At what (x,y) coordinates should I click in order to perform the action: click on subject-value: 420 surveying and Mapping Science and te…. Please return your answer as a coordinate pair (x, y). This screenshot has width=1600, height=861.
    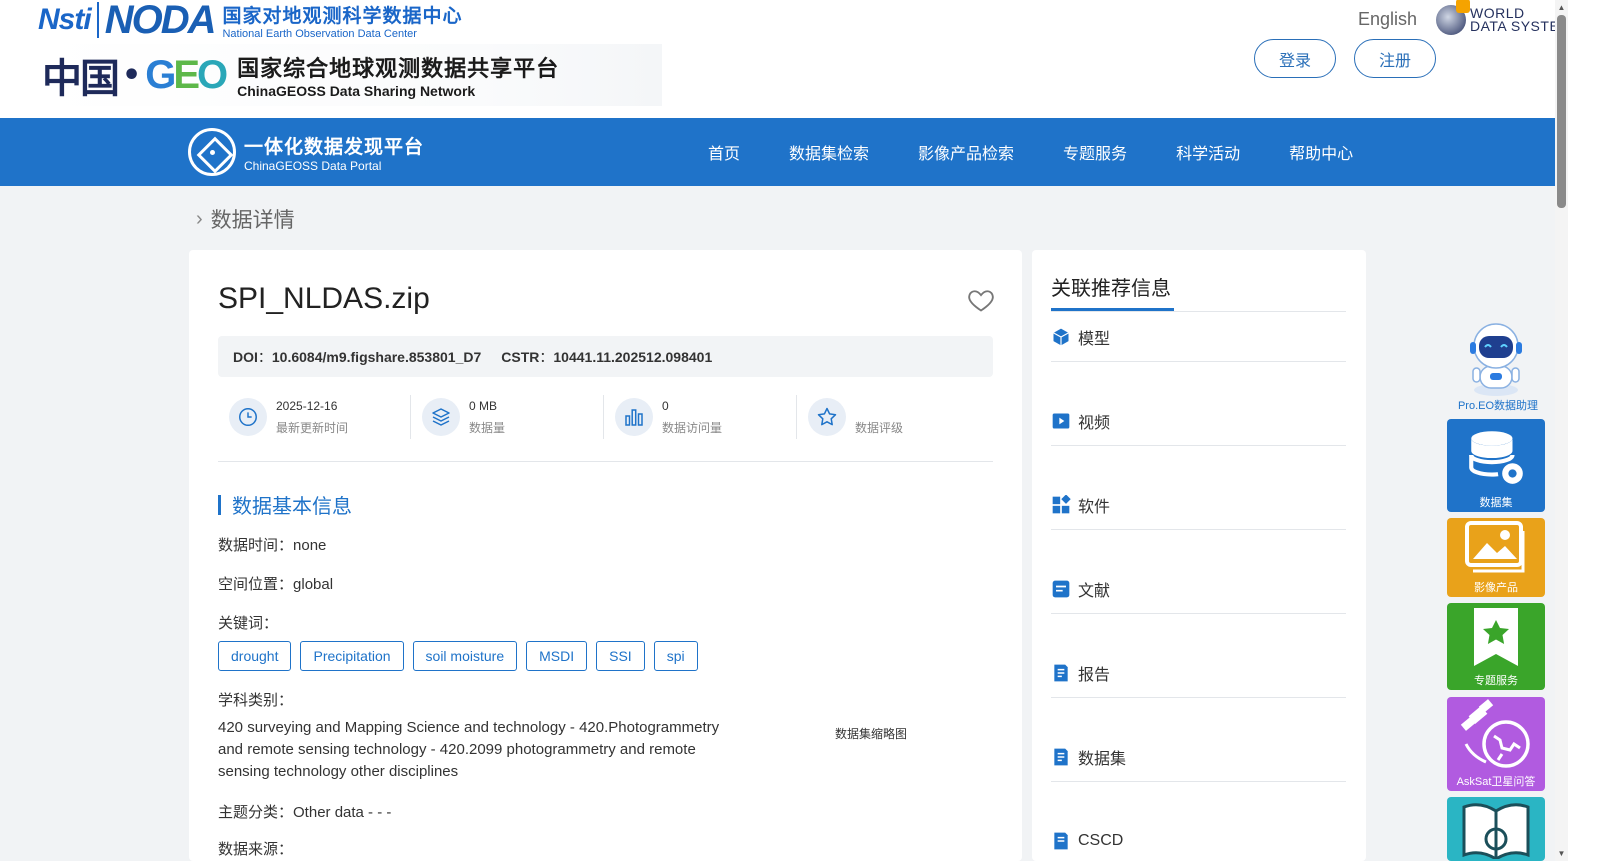
    Looking at the image, I should click on (469, 749).